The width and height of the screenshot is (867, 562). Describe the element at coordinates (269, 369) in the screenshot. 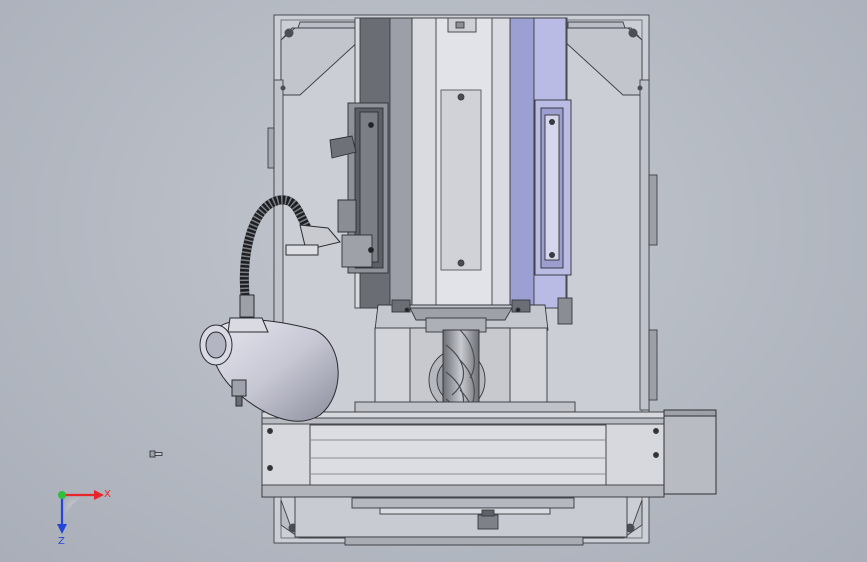

I see `work-lamp` at that location.